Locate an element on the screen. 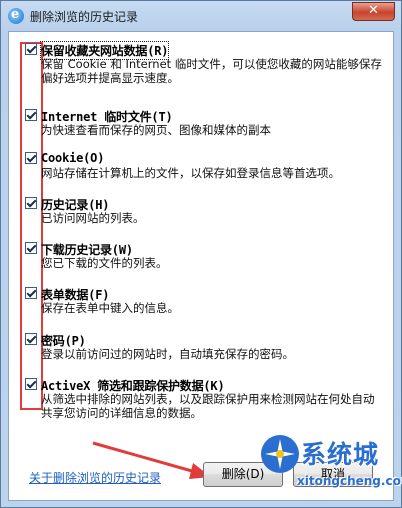  internet-explorer-icon is located at coordinates (16, 15).